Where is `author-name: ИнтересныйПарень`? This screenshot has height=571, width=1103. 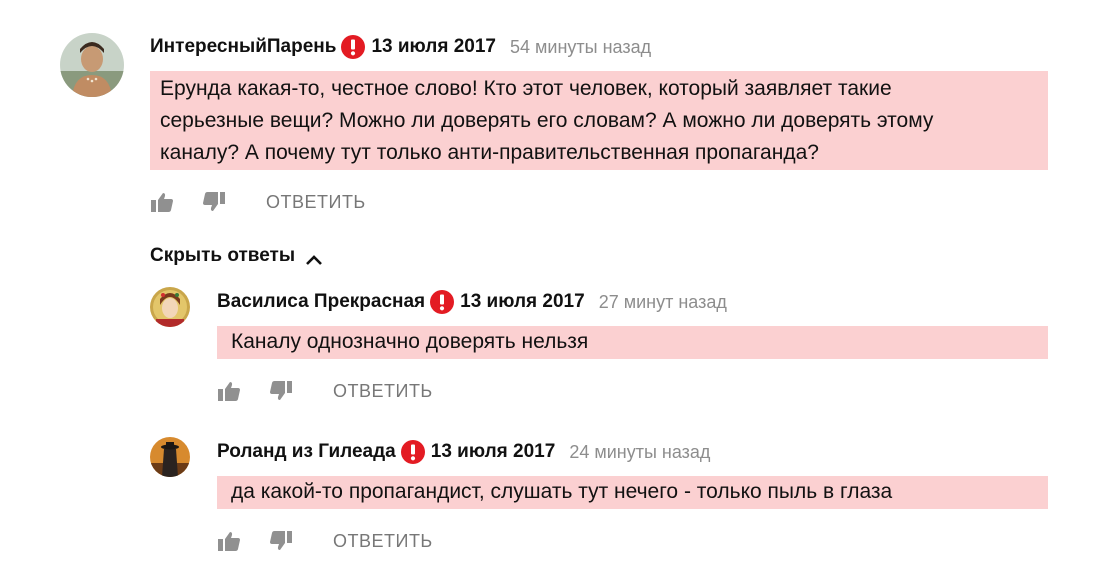
author-name: ИнтересныйПарень is located at coordinates (243, 47).